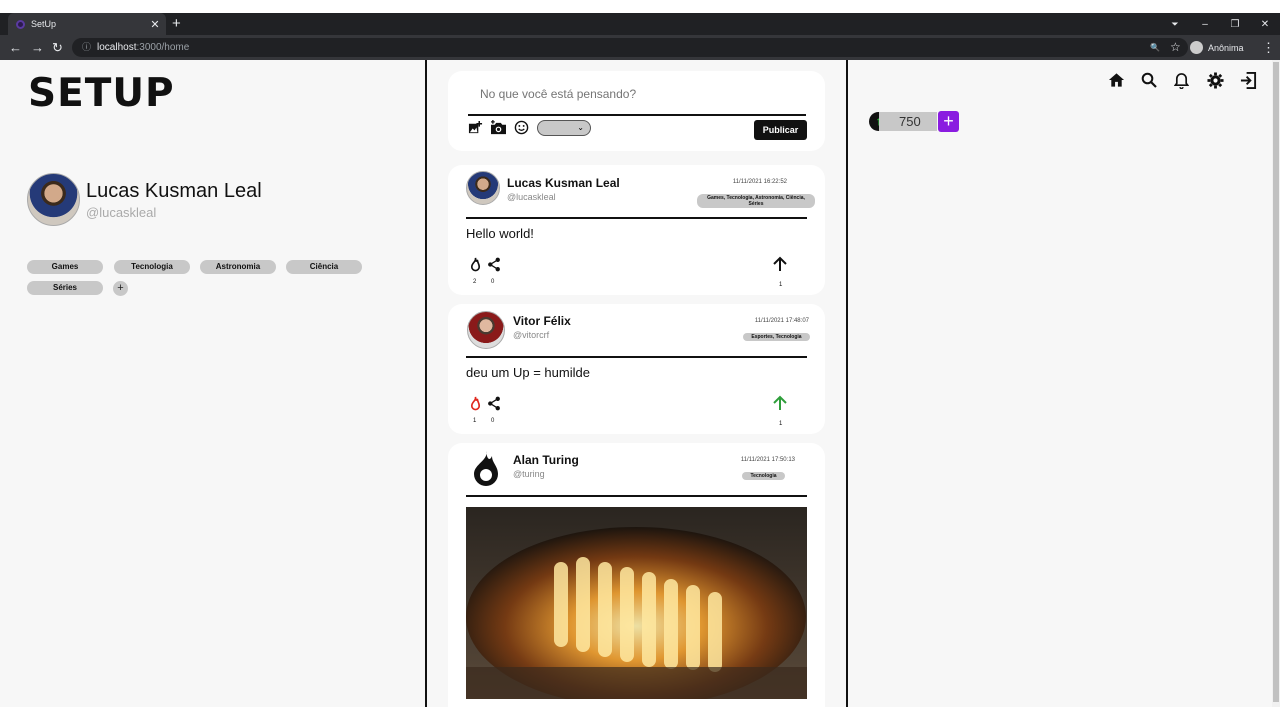  Describe the element at coordinates (1235, 24) in the screenshot. I see `restore-button: ❐` at that location.